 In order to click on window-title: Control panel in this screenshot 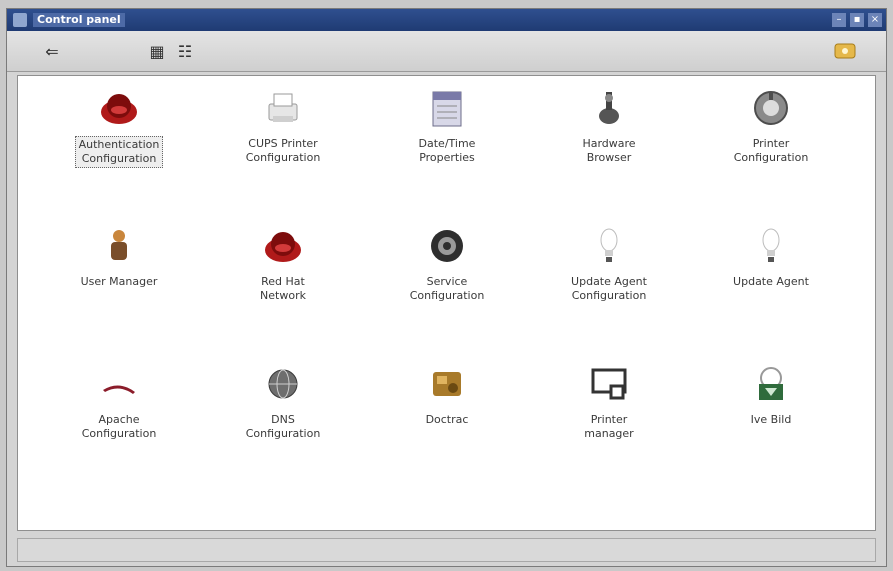, I will do `click(79, 20)`.